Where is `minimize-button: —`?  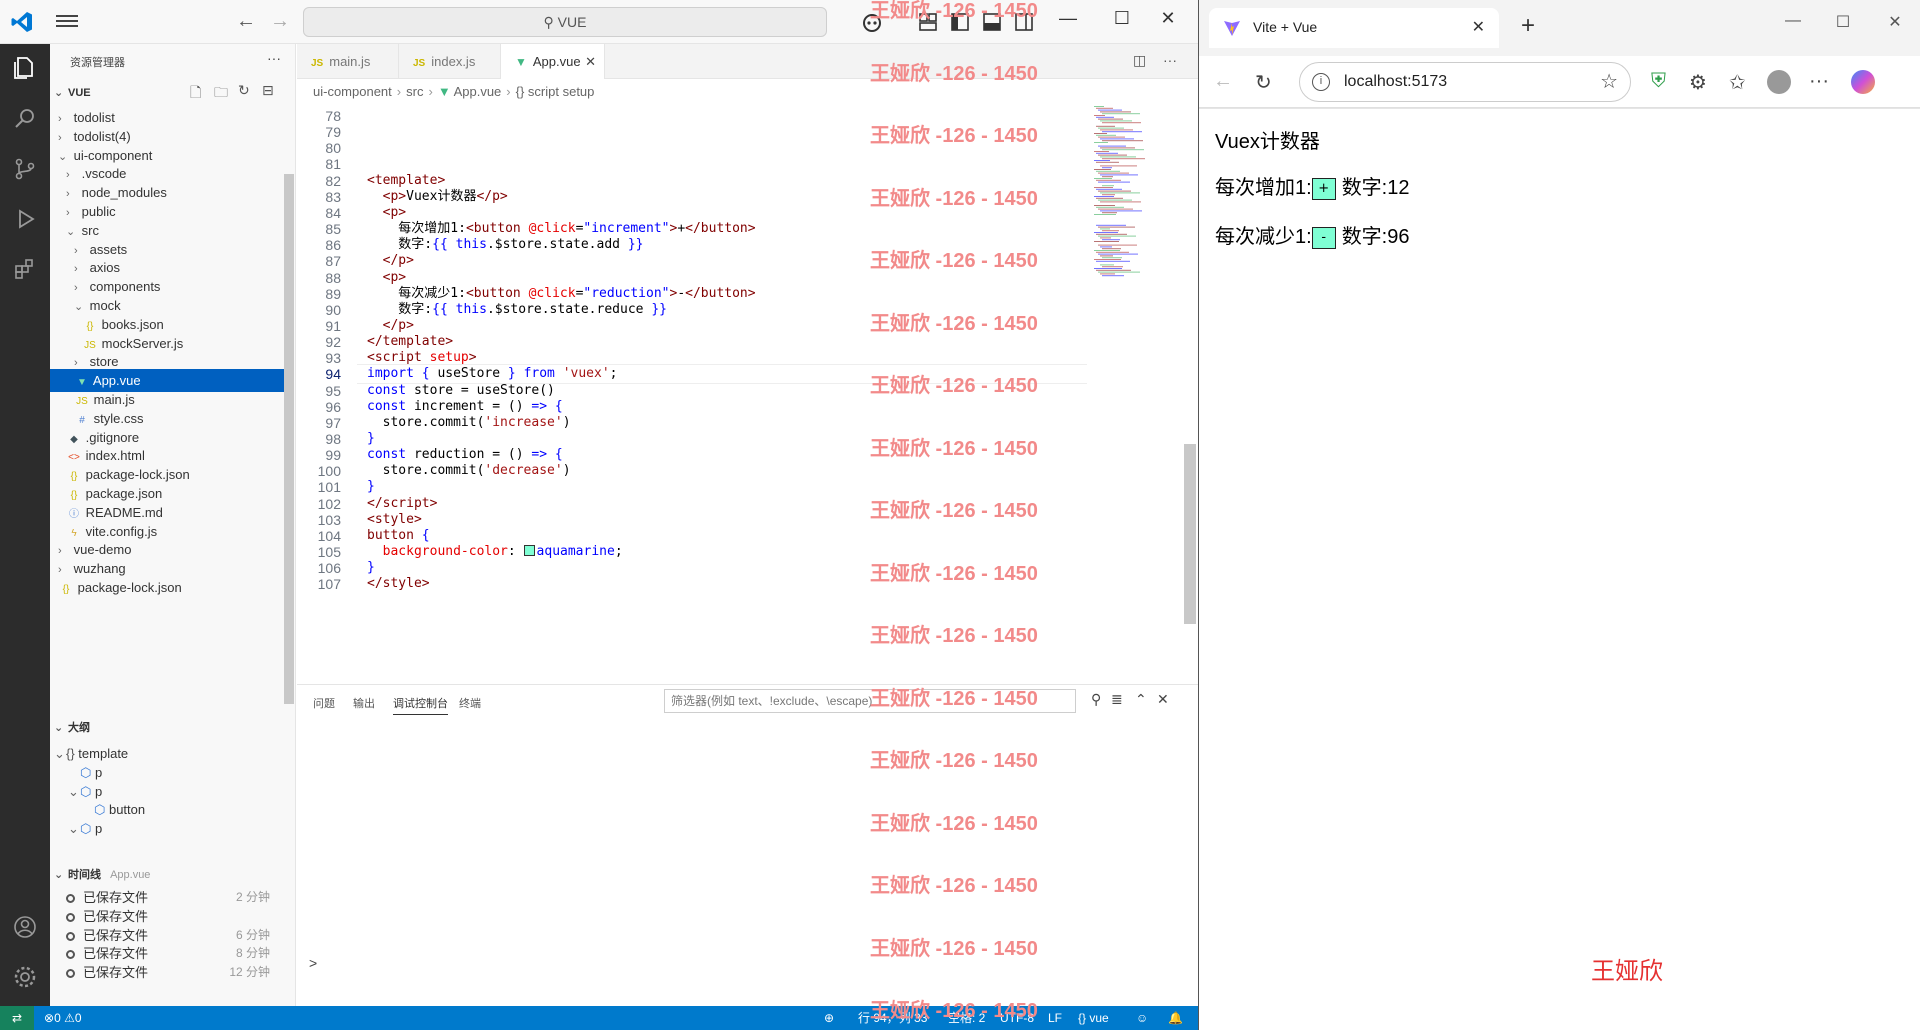
minimize-button: — is located at coordinates (1068, 18).